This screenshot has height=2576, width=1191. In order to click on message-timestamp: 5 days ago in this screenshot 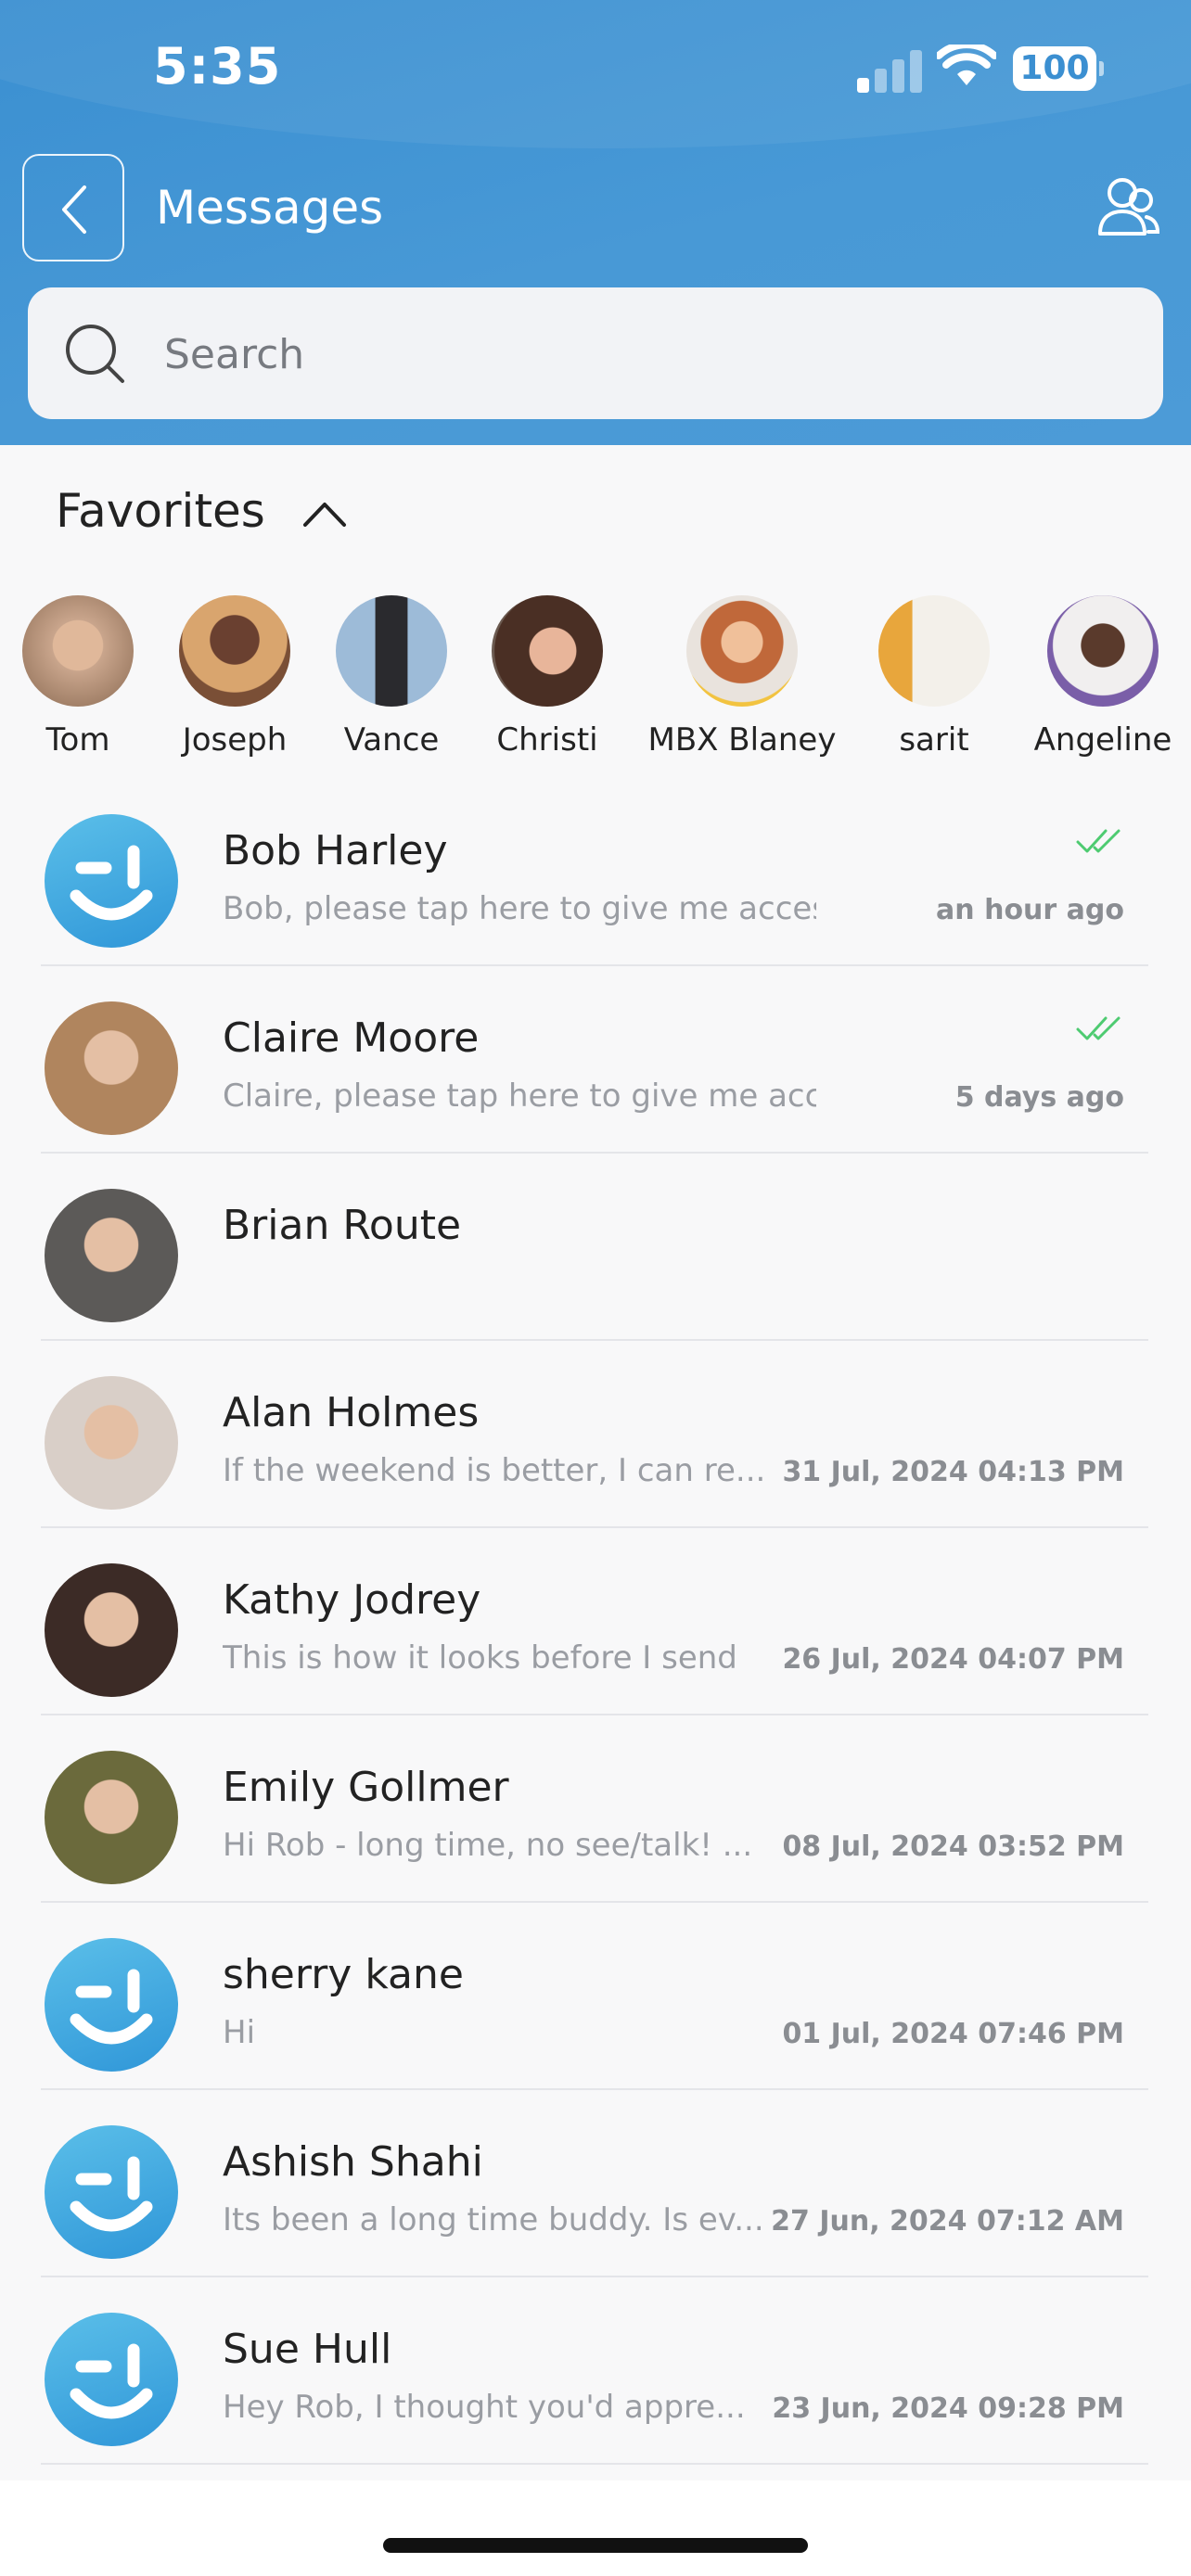, I will do `click(1039, 1097)`.